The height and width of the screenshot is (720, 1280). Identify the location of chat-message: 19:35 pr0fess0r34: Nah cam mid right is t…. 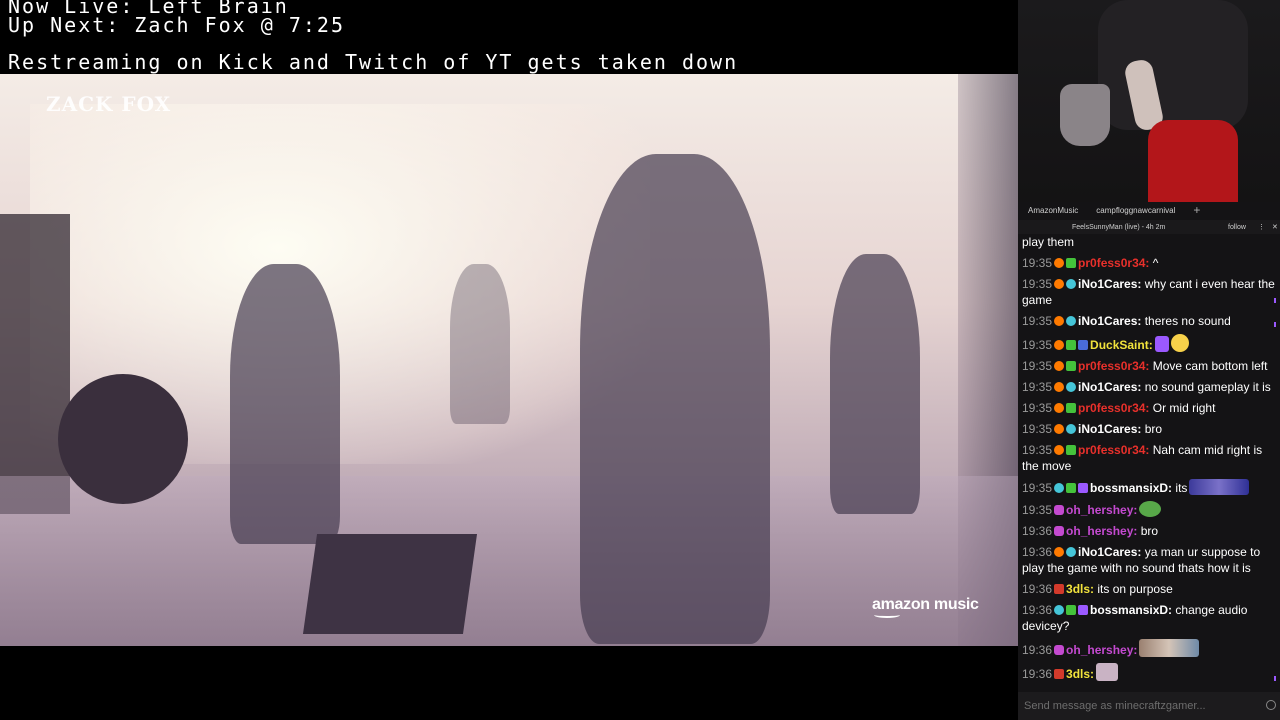
(1149, 458).